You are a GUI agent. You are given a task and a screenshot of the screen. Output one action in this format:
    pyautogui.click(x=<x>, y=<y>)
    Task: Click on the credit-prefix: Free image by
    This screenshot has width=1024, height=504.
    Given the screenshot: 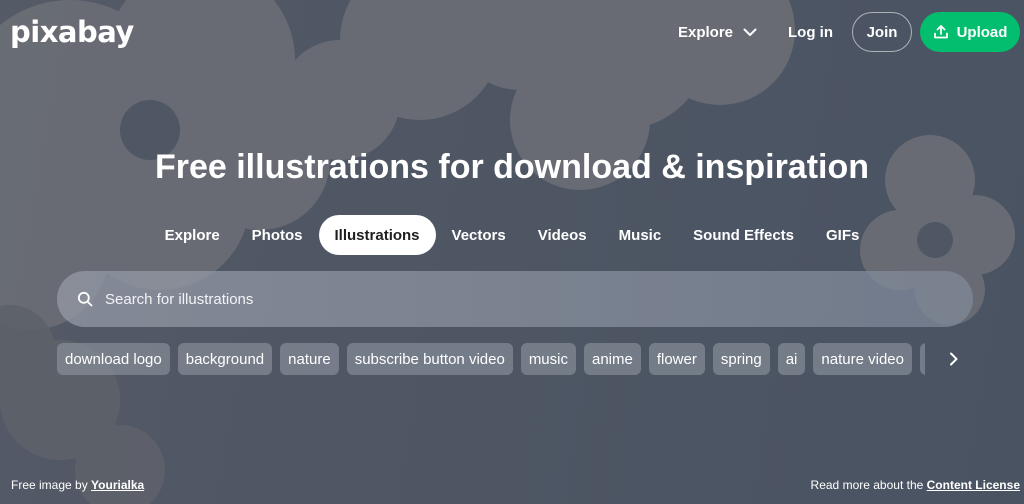 What is the action you would take?
    pyautogui.click(x=49, y=485)
    